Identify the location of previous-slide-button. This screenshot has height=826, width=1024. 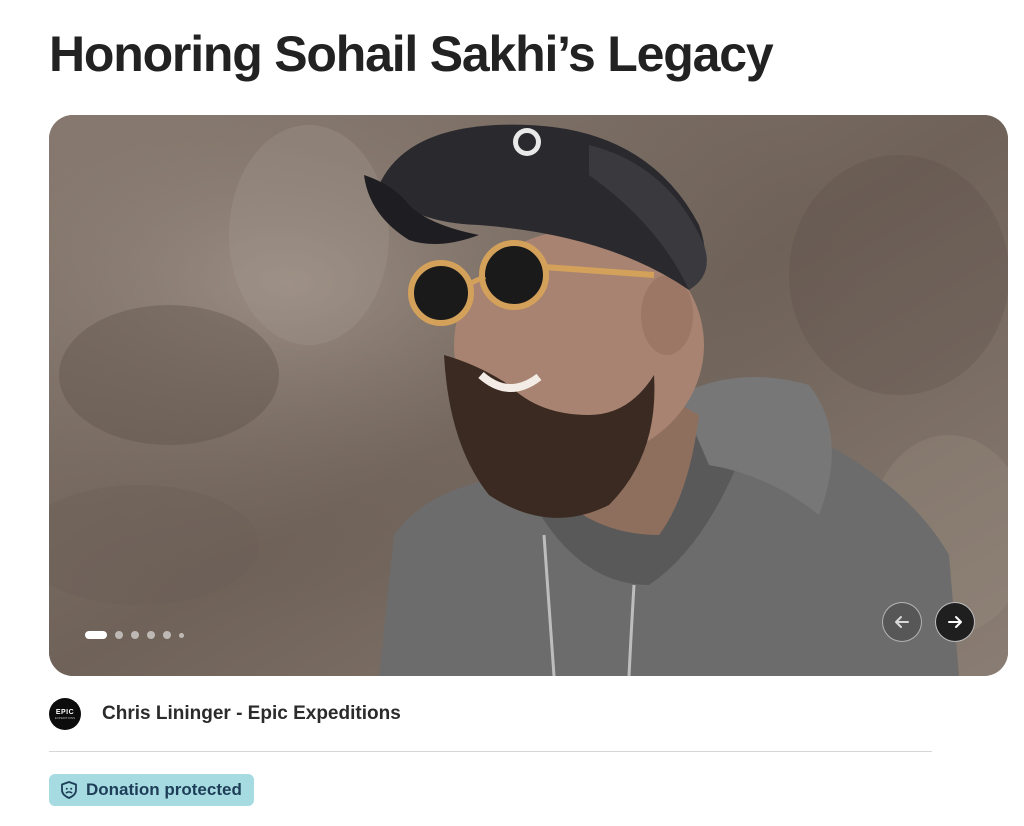
(902, 622).